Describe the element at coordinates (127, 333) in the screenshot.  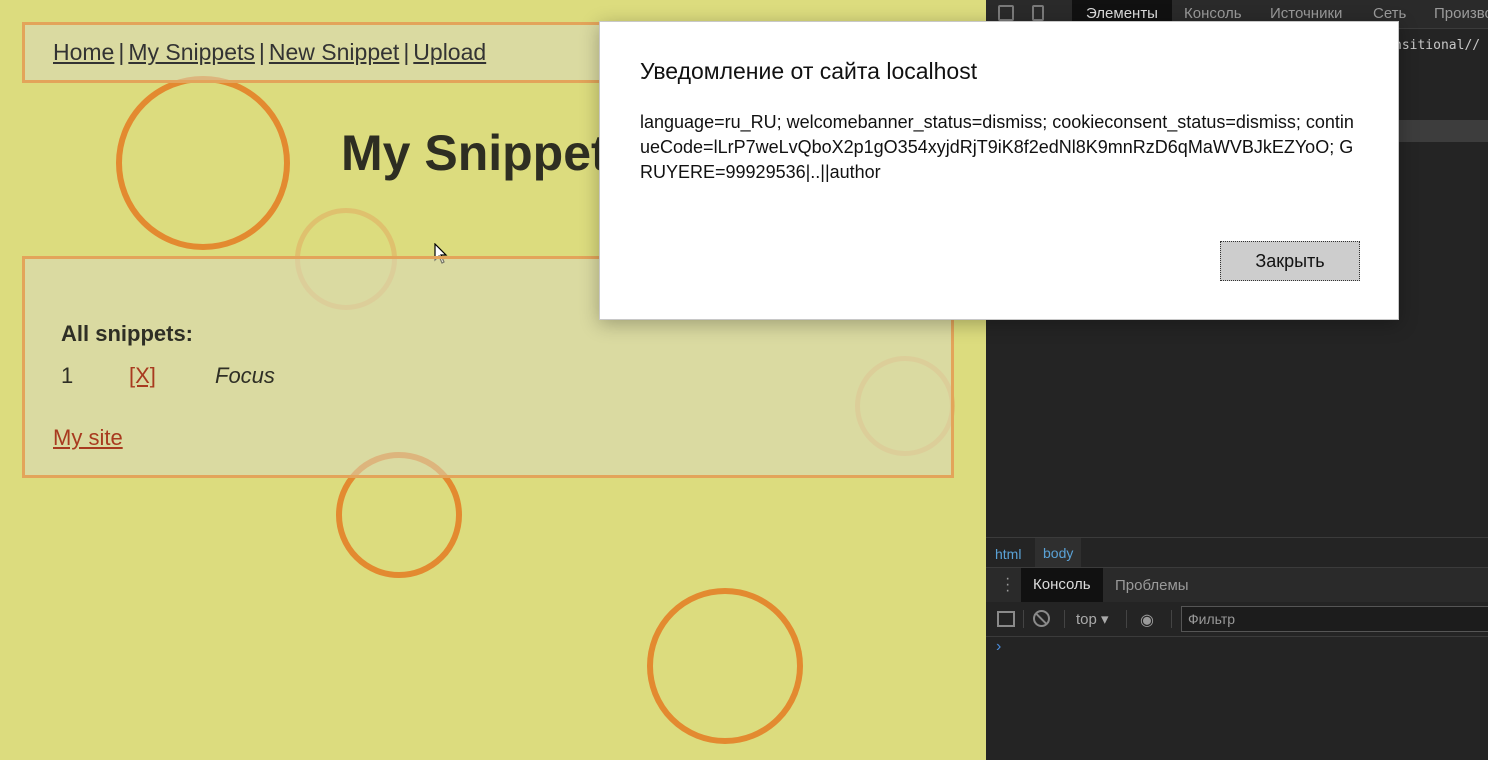
I see `snippets-heading: All snippets:` at that location.